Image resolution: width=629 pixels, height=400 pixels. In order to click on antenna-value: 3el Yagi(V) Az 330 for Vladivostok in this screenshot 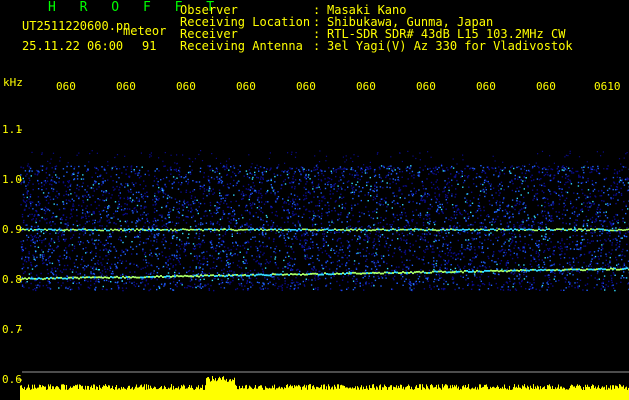, I will do `click(450, 46)`.